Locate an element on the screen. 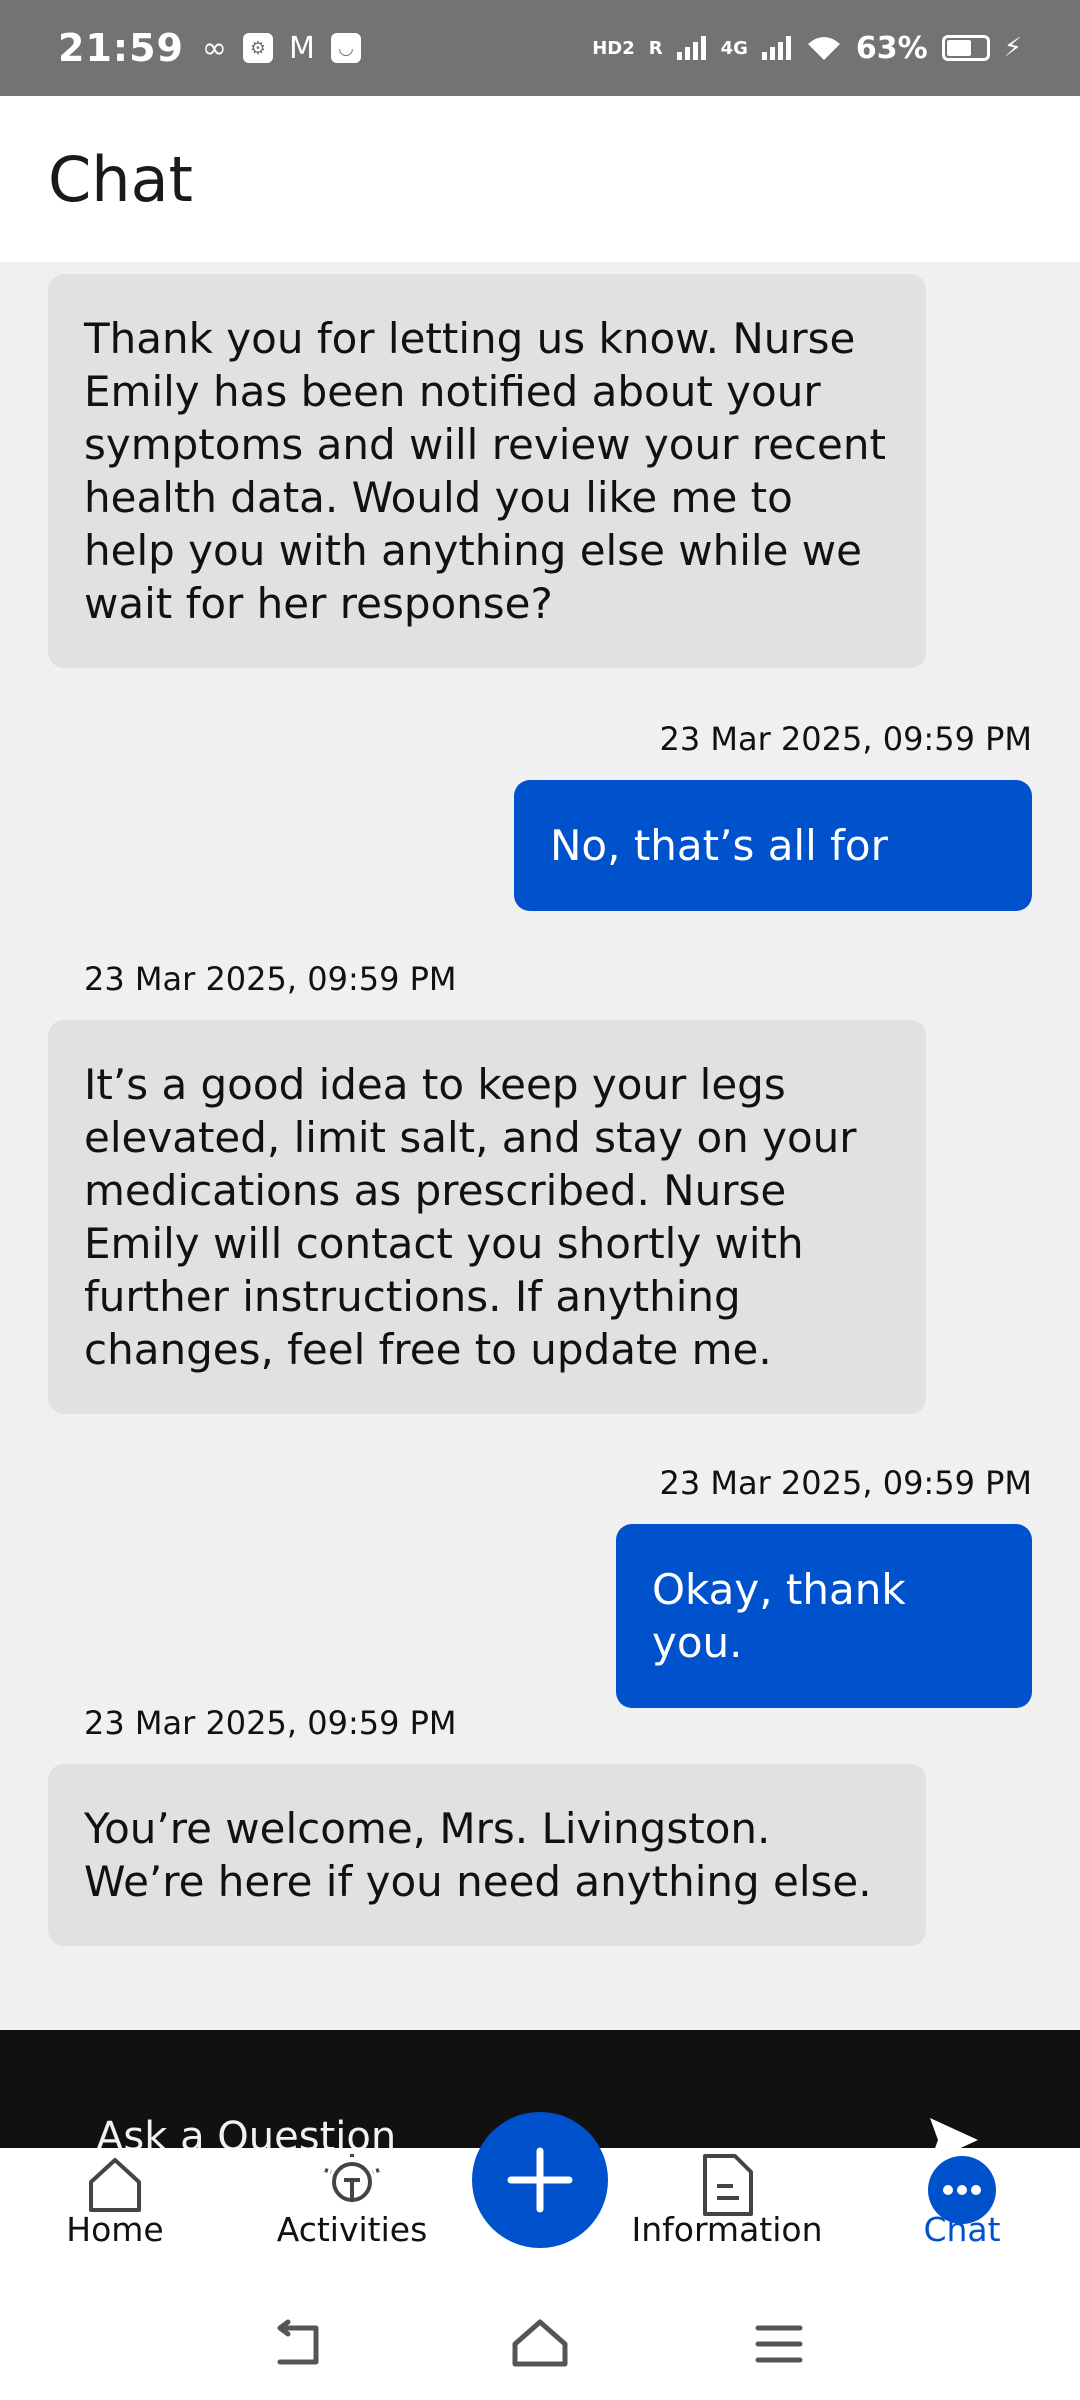 Image resolution: width=1080 pixels, height=2400 pixels. user-message-bubble: Okay, thank you. is located at coordinates (824, 1616).